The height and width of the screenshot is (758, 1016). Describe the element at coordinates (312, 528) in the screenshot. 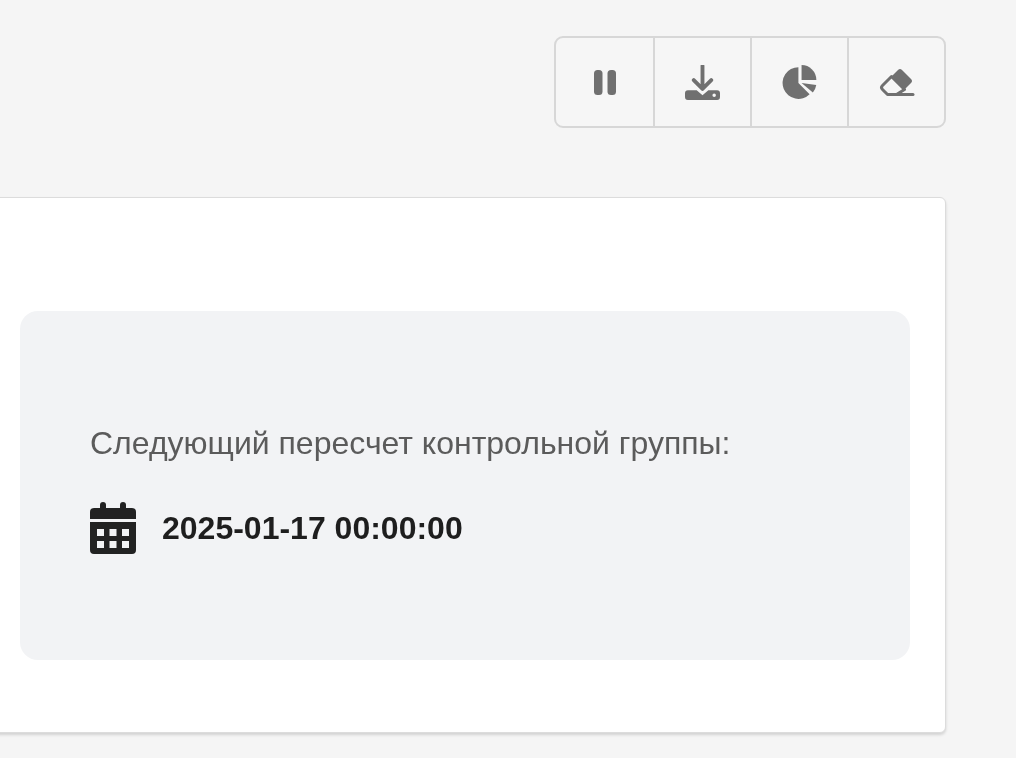

I see `recalculation-date: 2025-01-17 00:00:00` at that location.